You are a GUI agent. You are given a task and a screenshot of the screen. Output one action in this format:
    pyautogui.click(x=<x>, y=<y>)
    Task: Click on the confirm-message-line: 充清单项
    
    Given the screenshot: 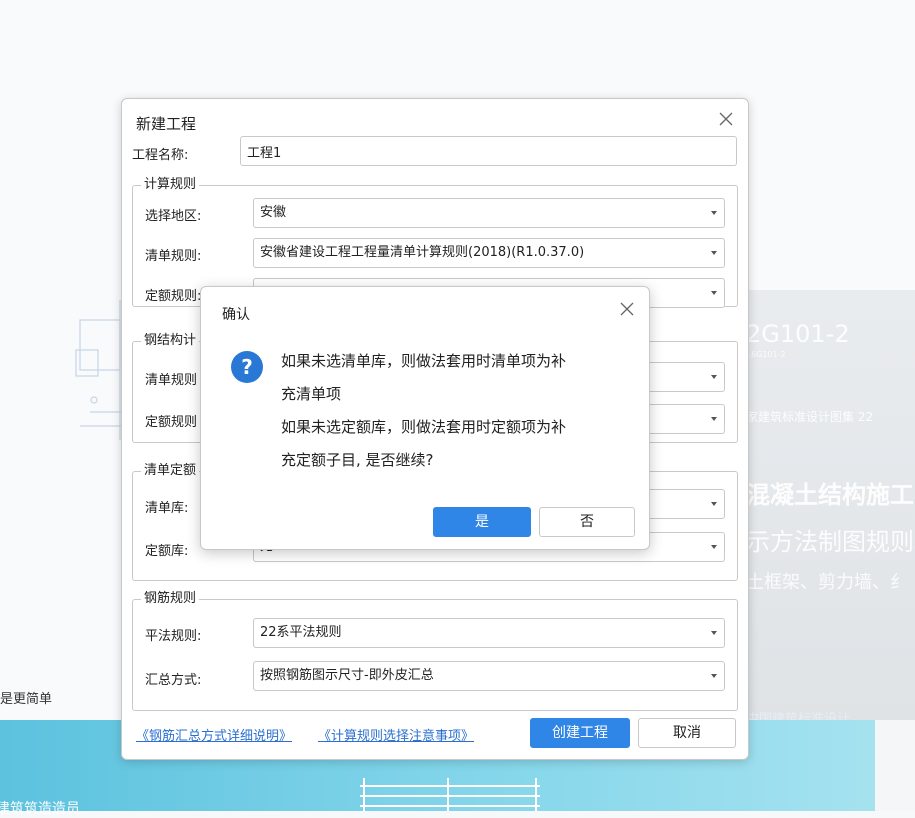 What is the action you would take?
    pyautogui.click(x=311, y=394)
    